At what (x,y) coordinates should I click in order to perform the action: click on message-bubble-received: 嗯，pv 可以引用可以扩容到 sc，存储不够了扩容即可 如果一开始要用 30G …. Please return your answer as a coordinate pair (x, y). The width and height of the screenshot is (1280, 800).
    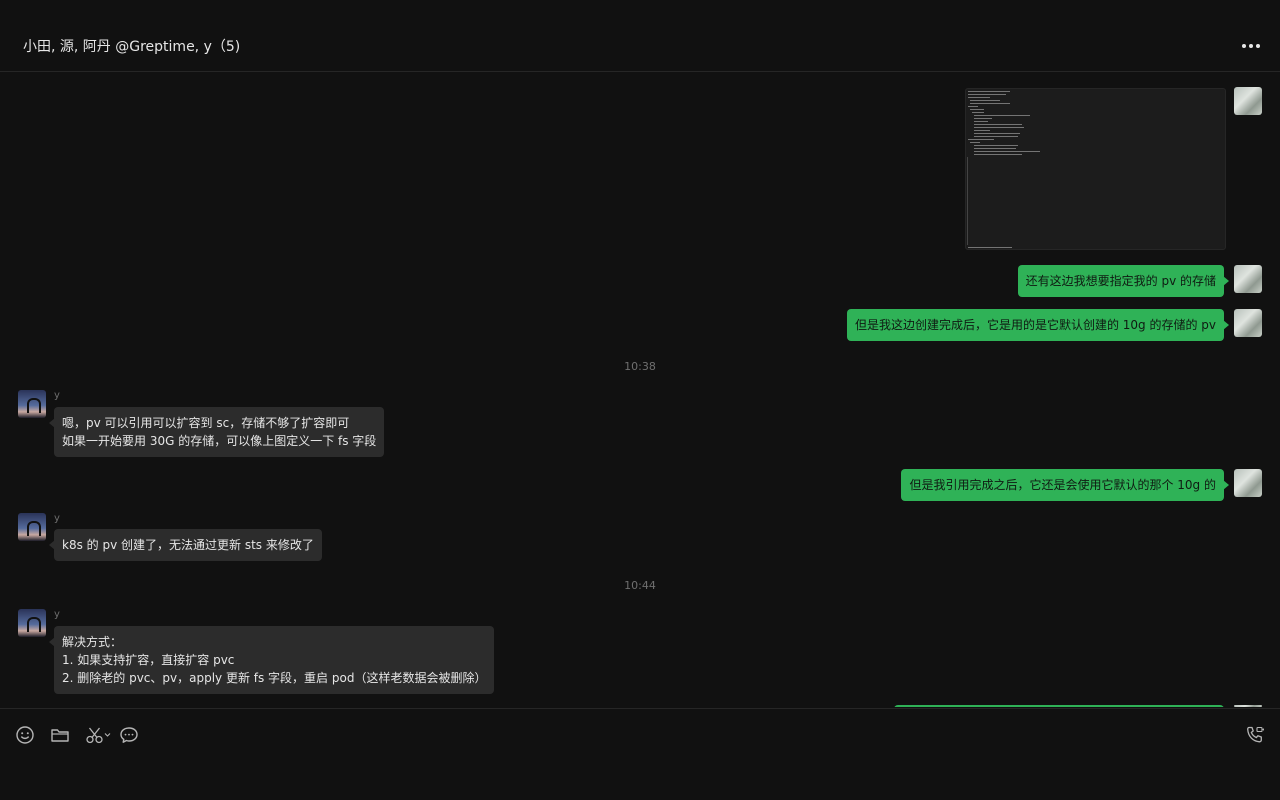
    Looking at the image, I should click on (216, 432).